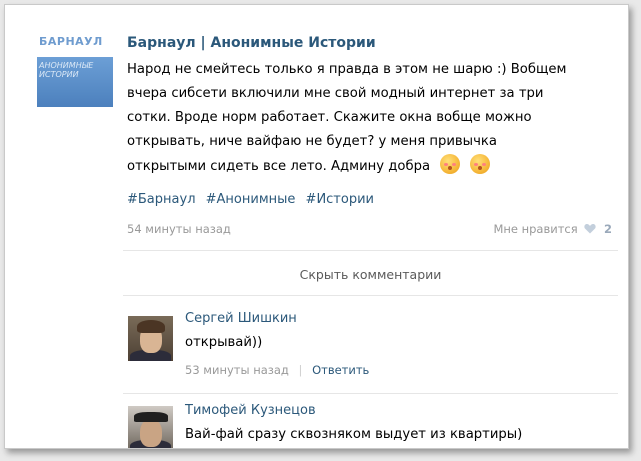  I want to click on comment-meta: 53 минуты назад | Ответить, so click(277, 370).